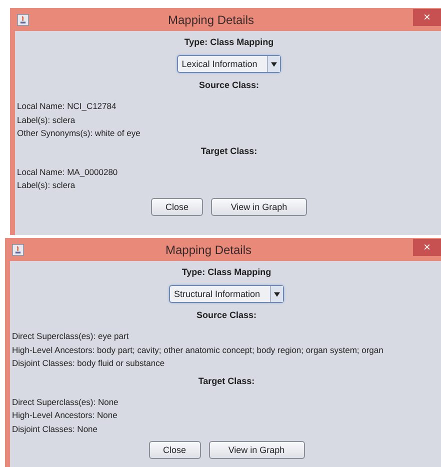  Describe the element at coordinates (55, 428) in the screenshot. I see `detail-text: Disjoint Classes: None` at that location.